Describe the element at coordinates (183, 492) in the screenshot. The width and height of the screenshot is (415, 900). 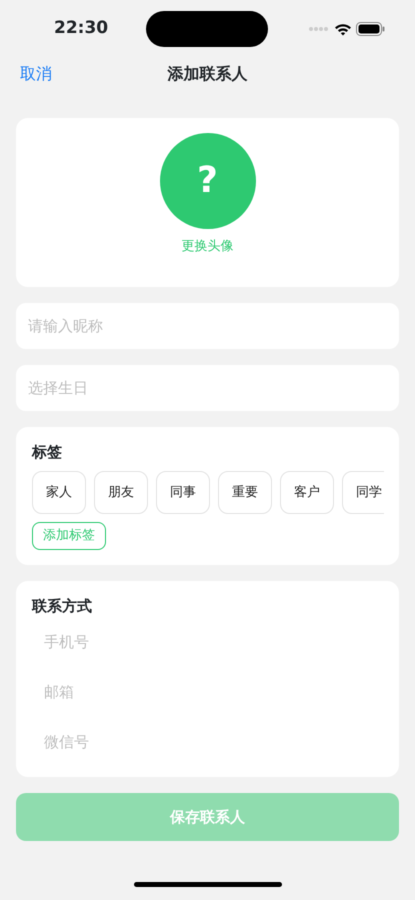
I see `tag-chip: 同事` at that location.